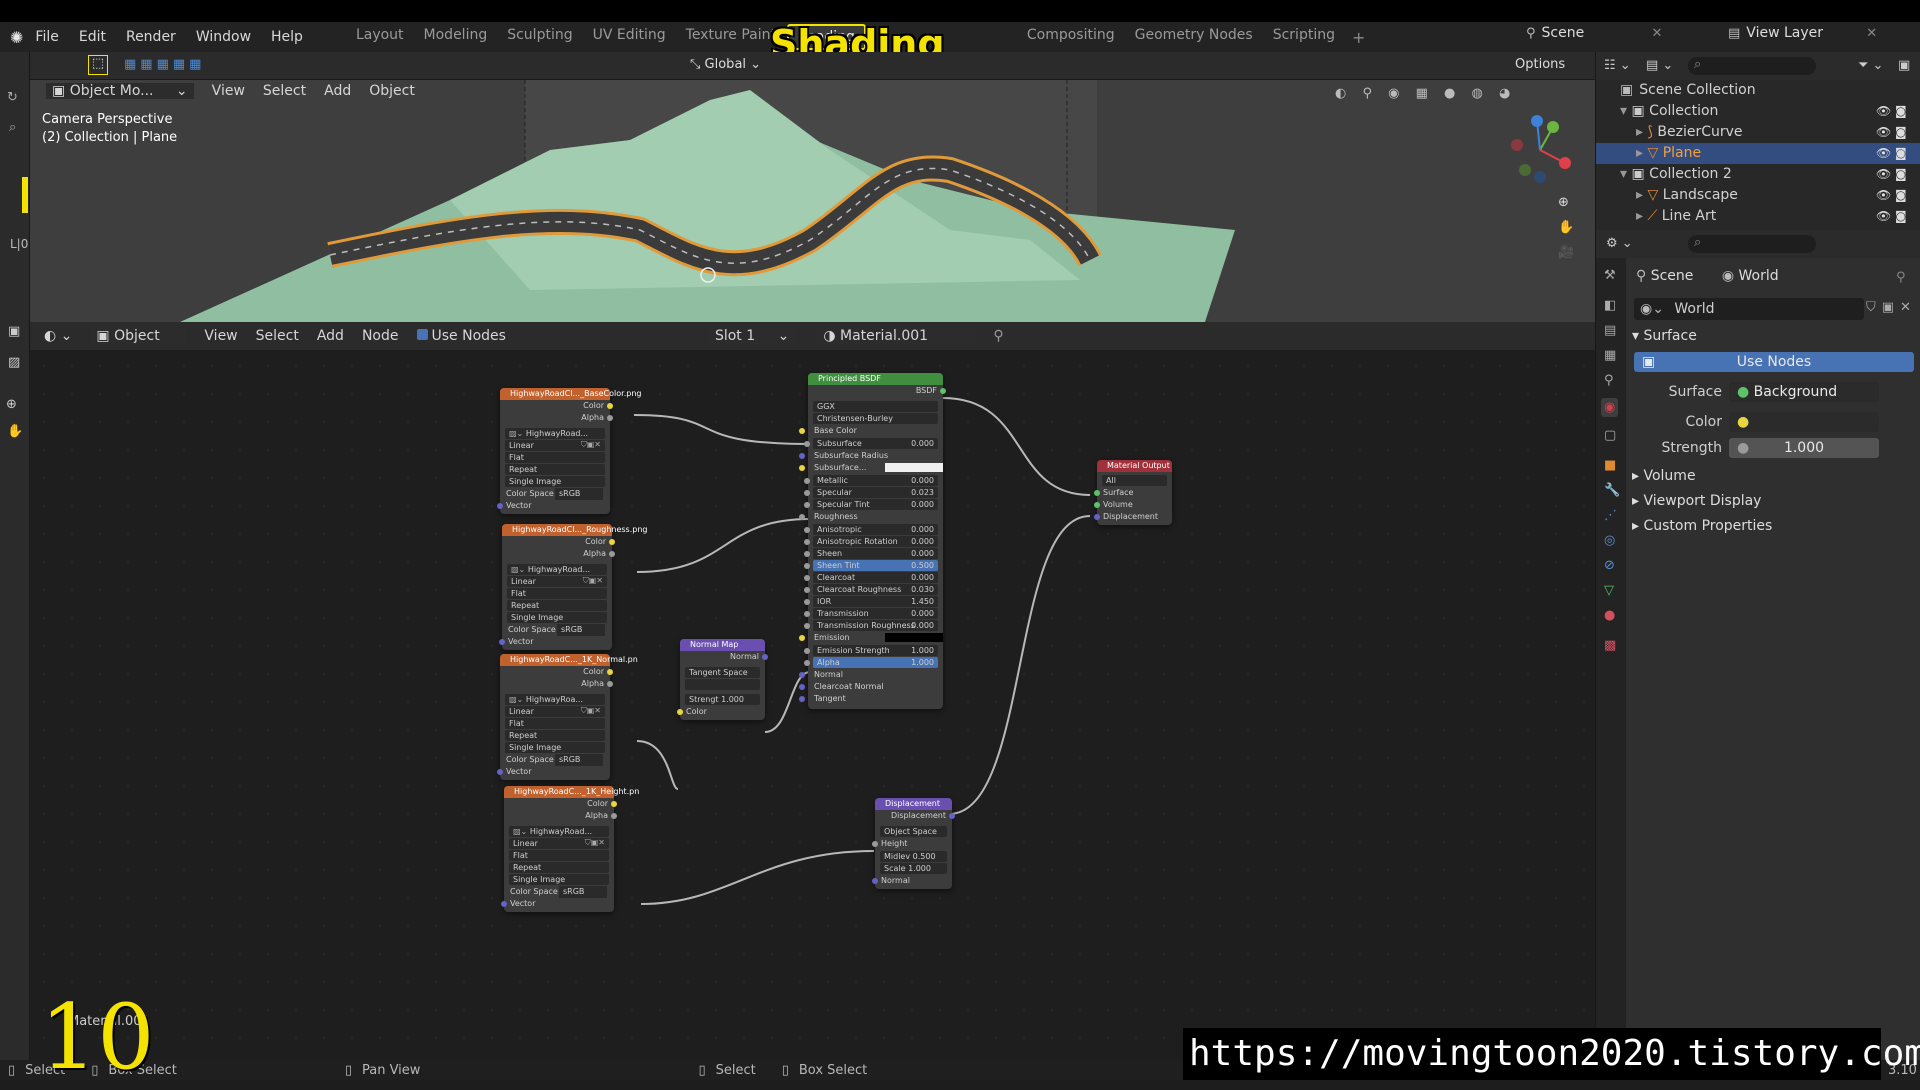 The image size is (1920, 1090). Describe the element at coordinates (380, 37) in the screenshot. I see `tab-layout: Layout` at that location.